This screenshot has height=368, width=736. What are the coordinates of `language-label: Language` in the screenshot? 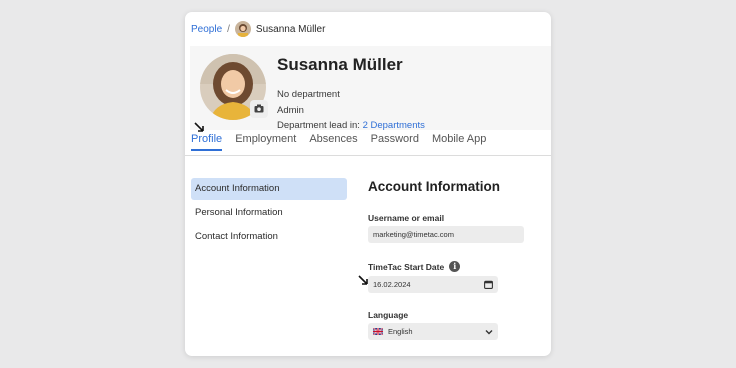 It's located at (388, 315).